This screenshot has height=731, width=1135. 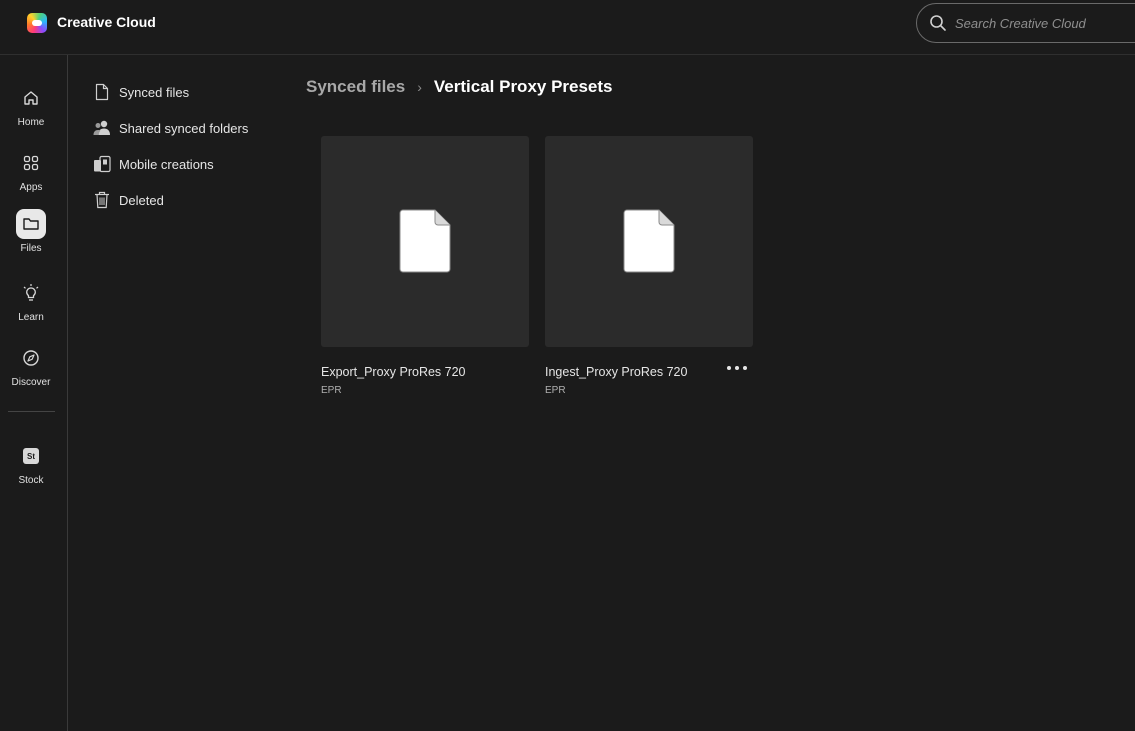 I want to click on rail-item-learn: Learn, so click(x=31, y=308).